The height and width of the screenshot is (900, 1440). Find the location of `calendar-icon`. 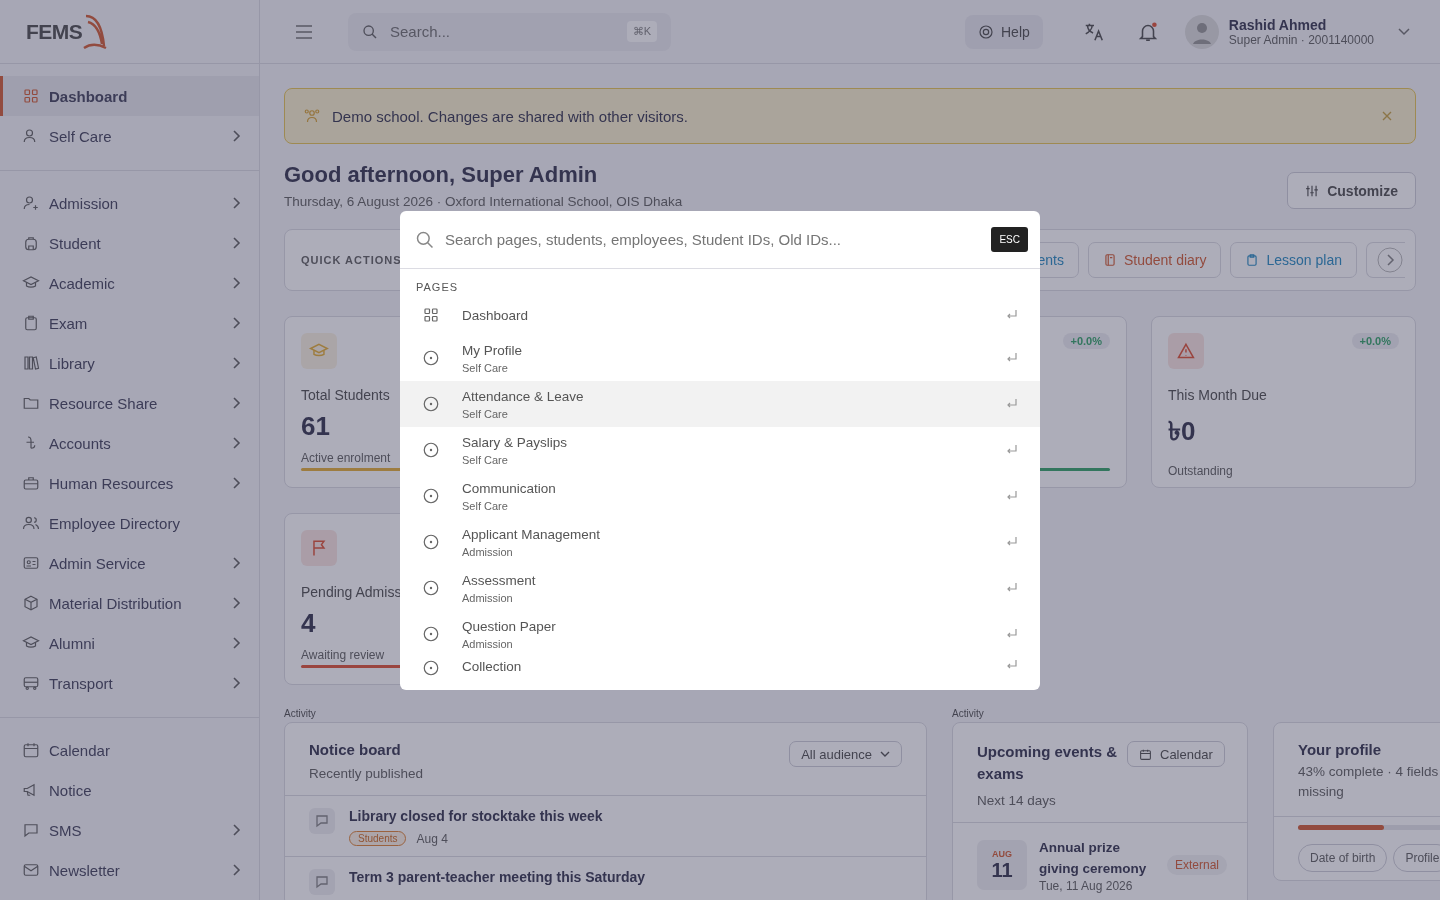

calendar-icon is located at coordinates (1145, 754).